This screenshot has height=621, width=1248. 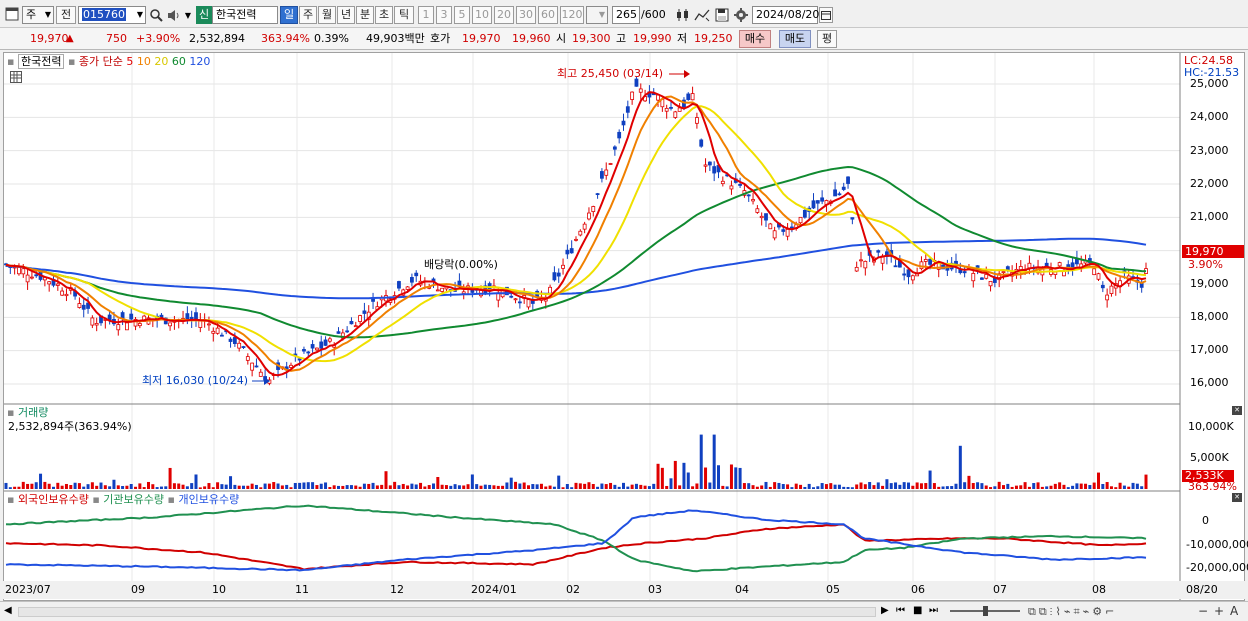 What do you see at coordinates (933, 610) in the screenshot?
I see `fast-forward-icon: ⏭` at bounding box center [933, 610].